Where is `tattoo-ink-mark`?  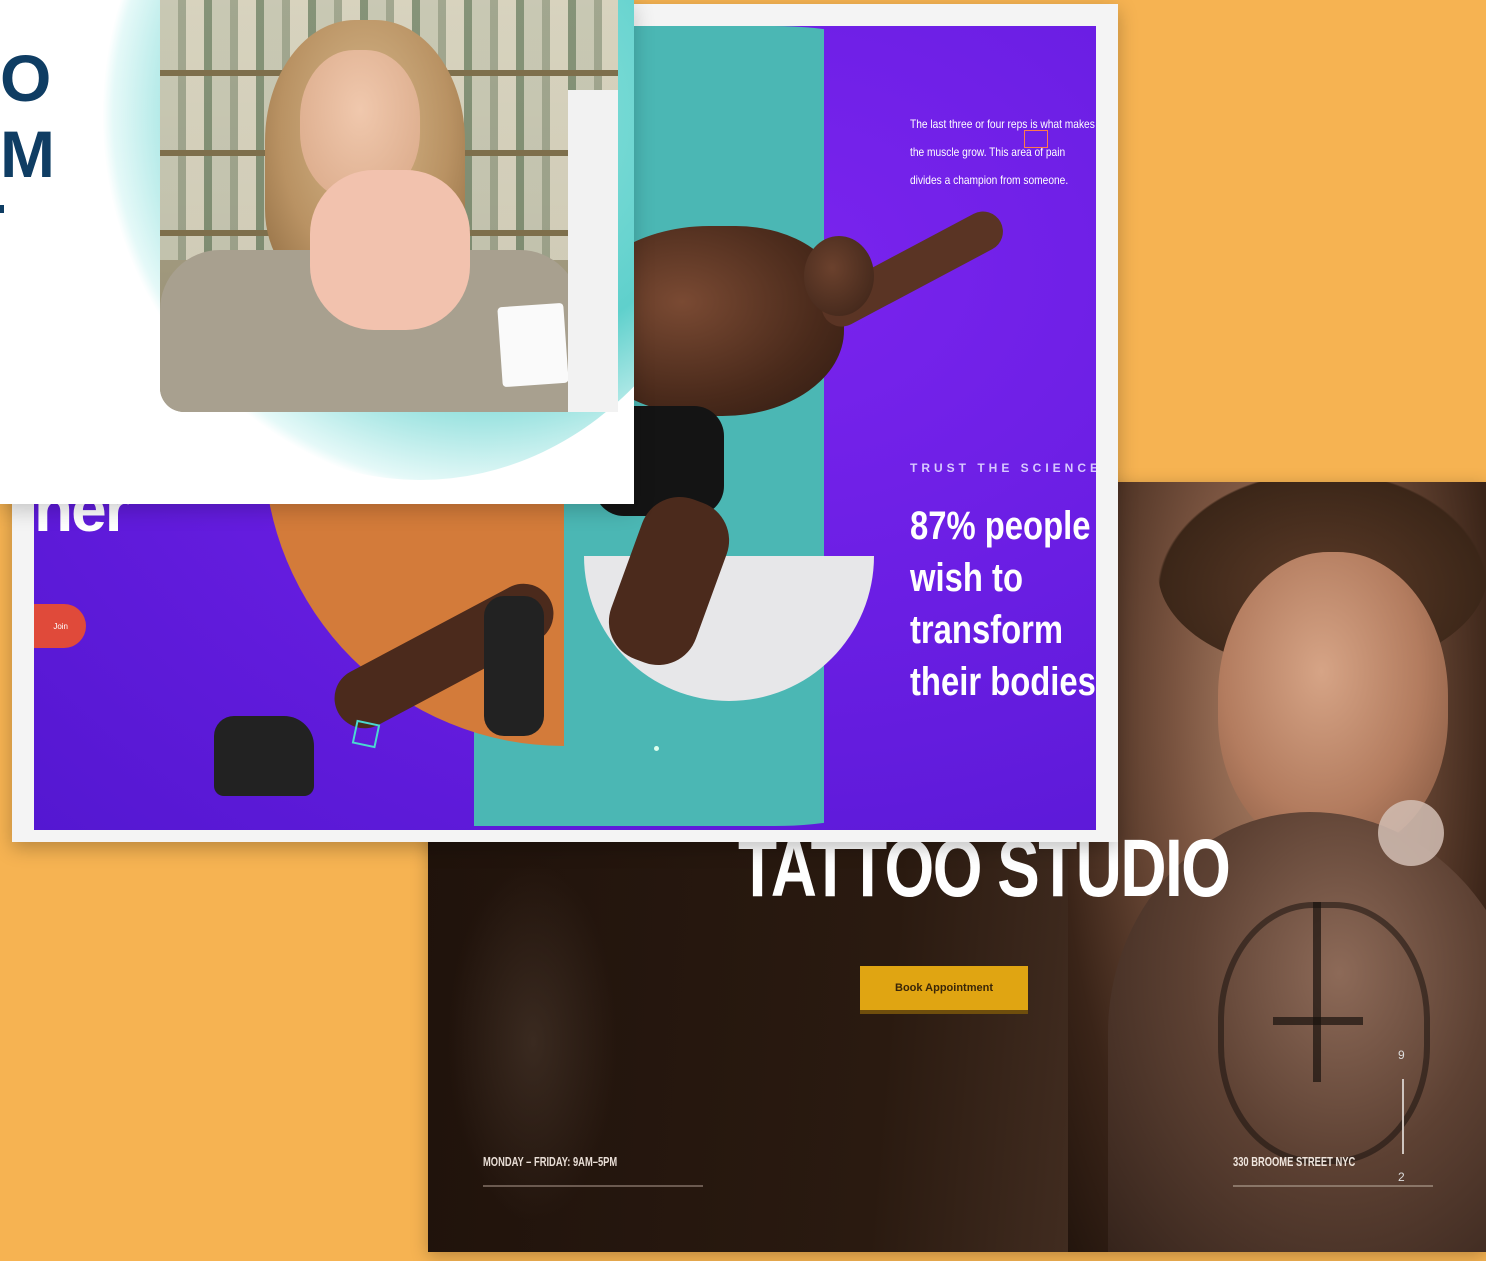 tattoo-ink-mark is located at coordinates (1324, 1033).